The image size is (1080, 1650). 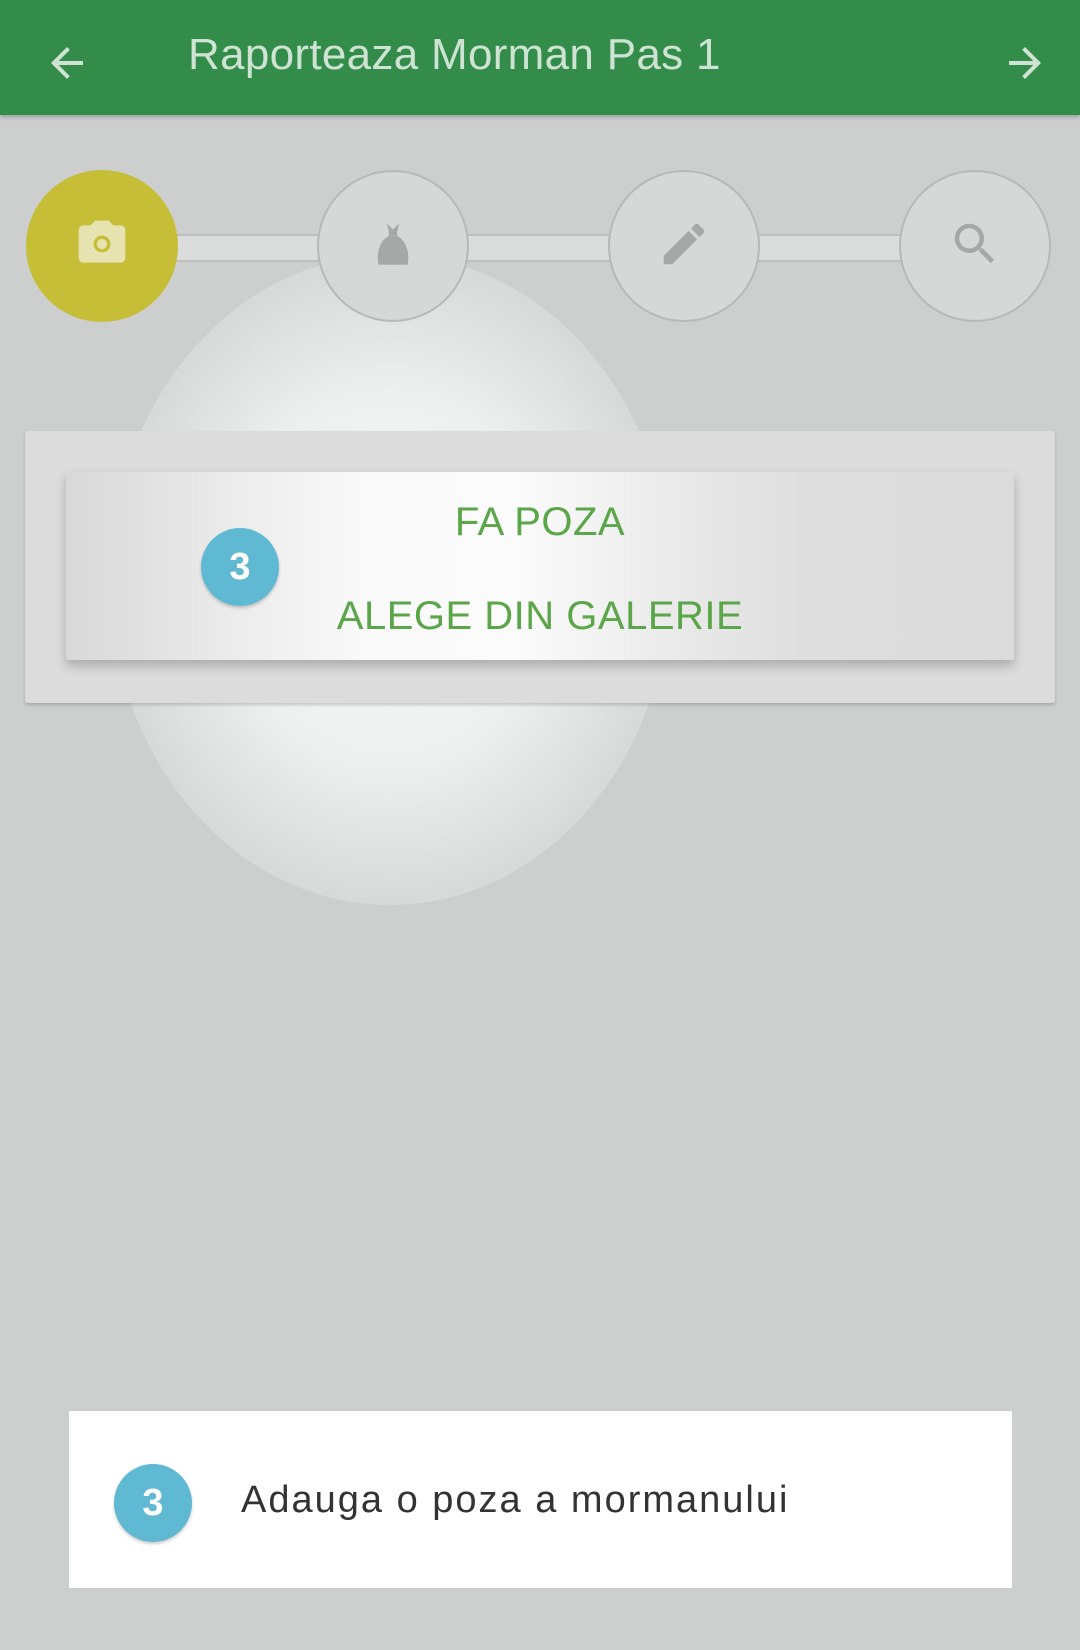 I want to click on page-title: Raporteaza Morman Pas 1, so click(x=454, y=54).